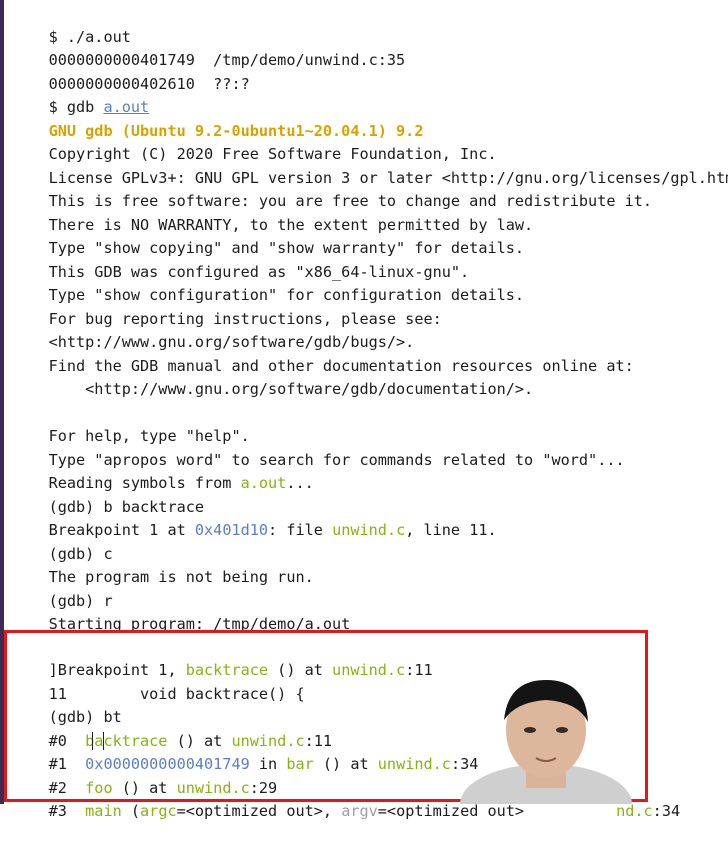 Image resolution: width=728 pixels, height=844 pixels. I want to click on address: 0x401d10, so click(231, 530).